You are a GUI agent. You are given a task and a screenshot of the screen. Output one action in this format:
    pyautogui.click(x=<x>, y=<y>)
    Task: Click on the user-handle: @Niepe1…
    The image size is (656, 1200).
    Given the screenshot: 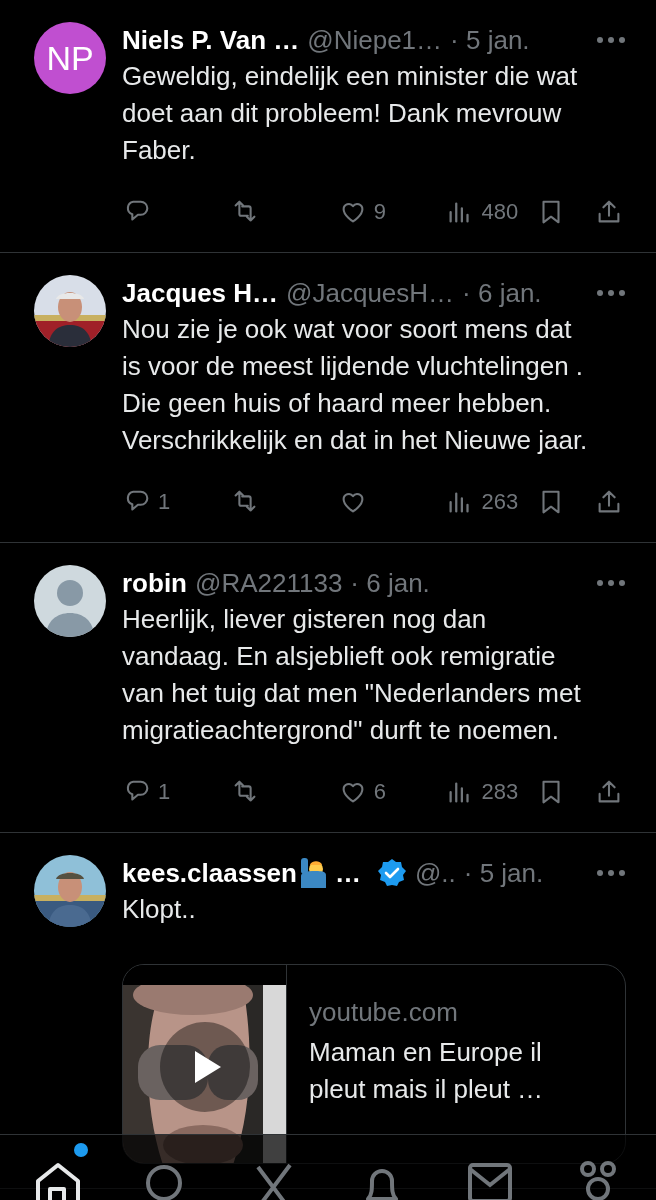 What is the action you would take?
    pyautogui.click(x=375, y=40)
    